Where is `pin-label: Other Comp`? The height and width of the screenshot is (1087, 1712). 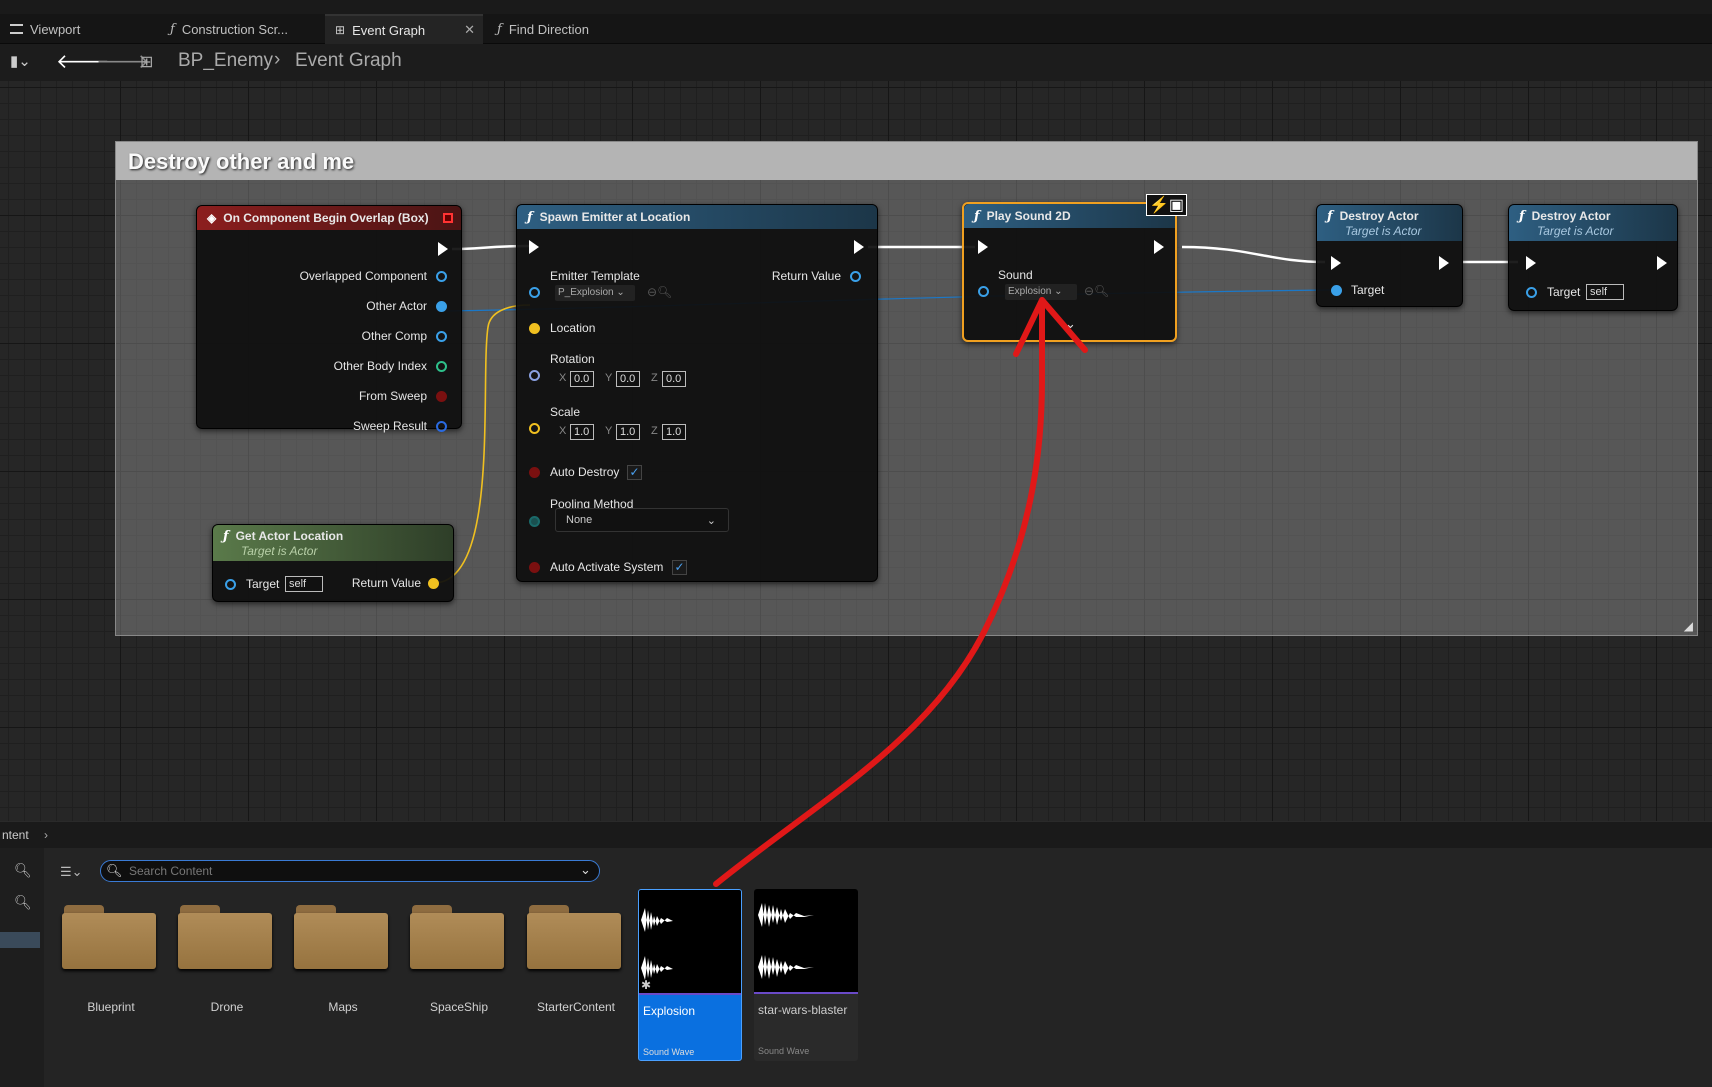 pin-label: Other Comp is located at coordinates (394, 336).